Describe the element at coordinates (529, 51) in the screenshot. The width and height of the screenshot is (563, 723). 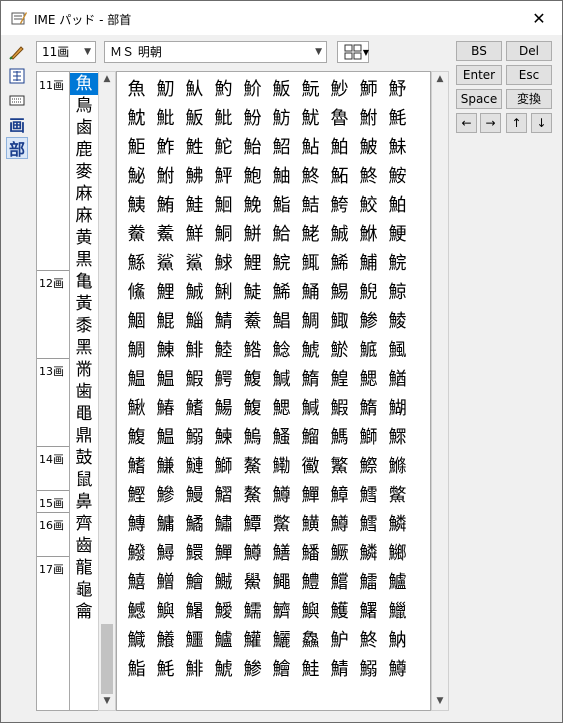
I see `delete-key: Del` at that location.